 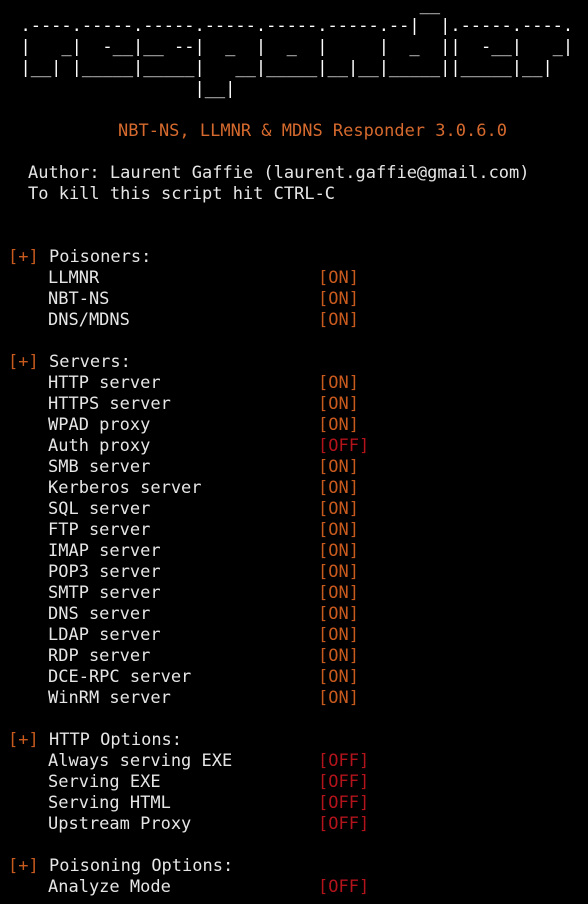 What do you see at coordinates (294, 320) in the screenshot?
I see `option-row: DNS/MDNS [ON]` at bounding box center [294, 320].